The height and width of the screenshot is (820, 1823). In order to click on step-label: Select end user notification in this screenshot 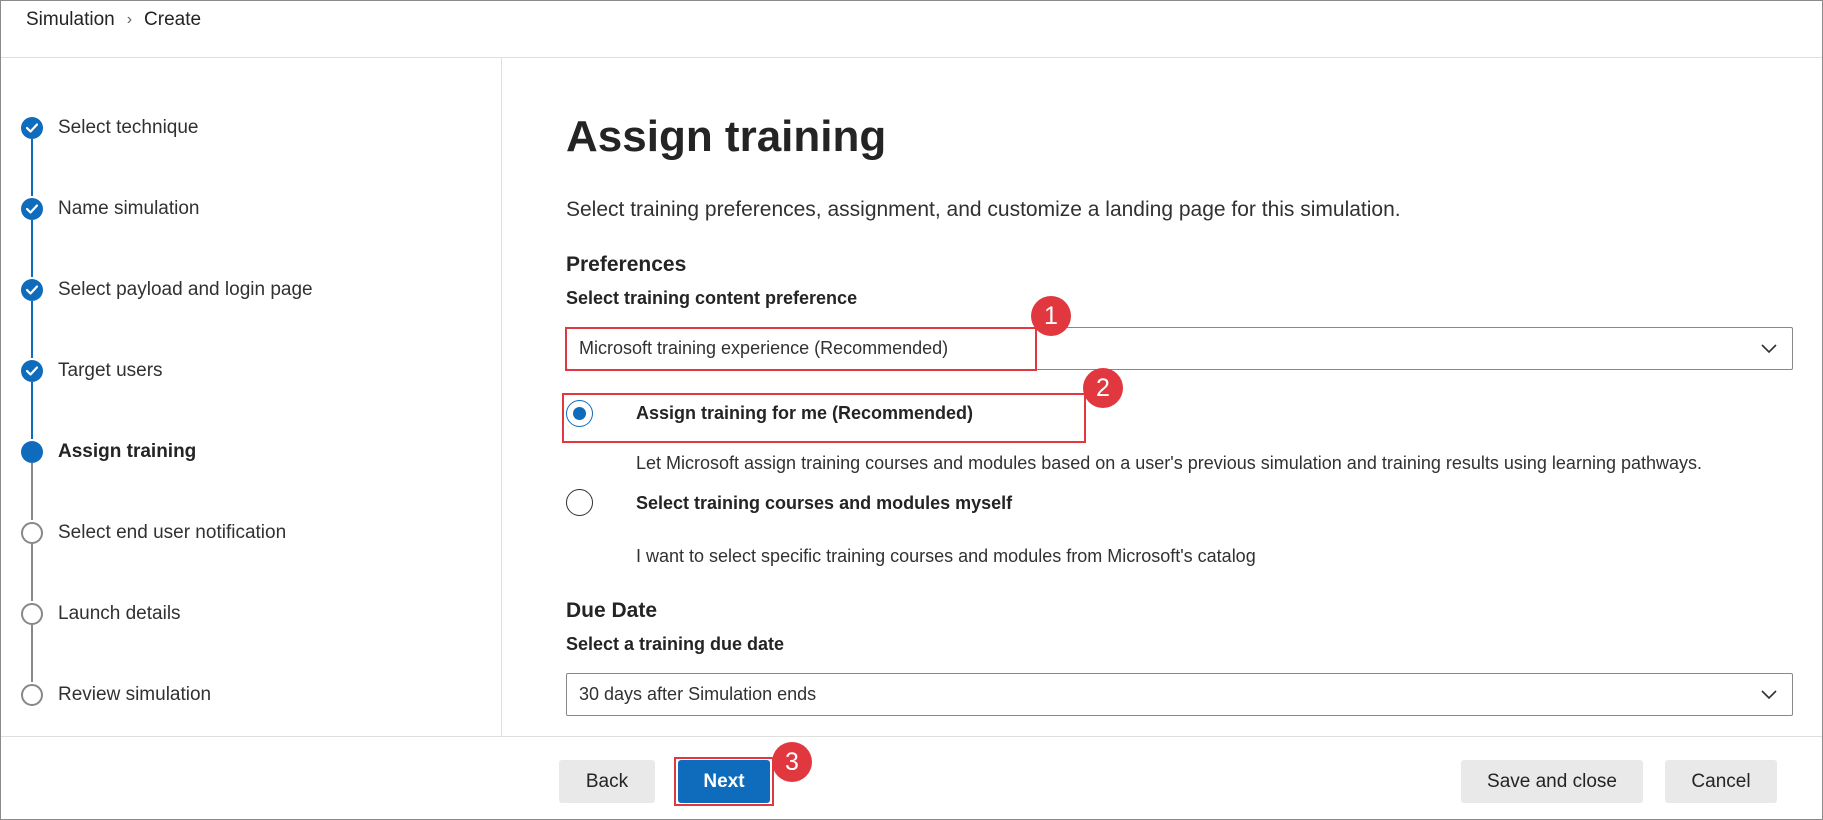, I will do `click(172, 532)`.